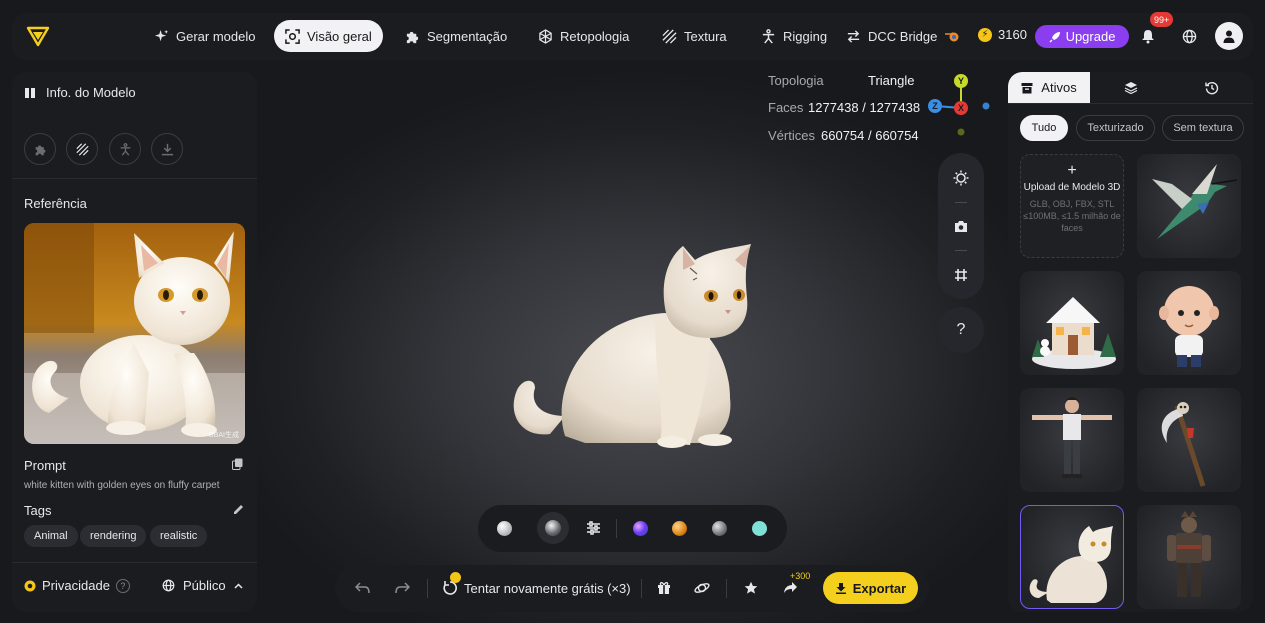 Image resolution: width=1265 pixels, height=623 pixels. Describe the element at coordinates (961, 226) in the screenshot. I see `camera-icon` at that location.